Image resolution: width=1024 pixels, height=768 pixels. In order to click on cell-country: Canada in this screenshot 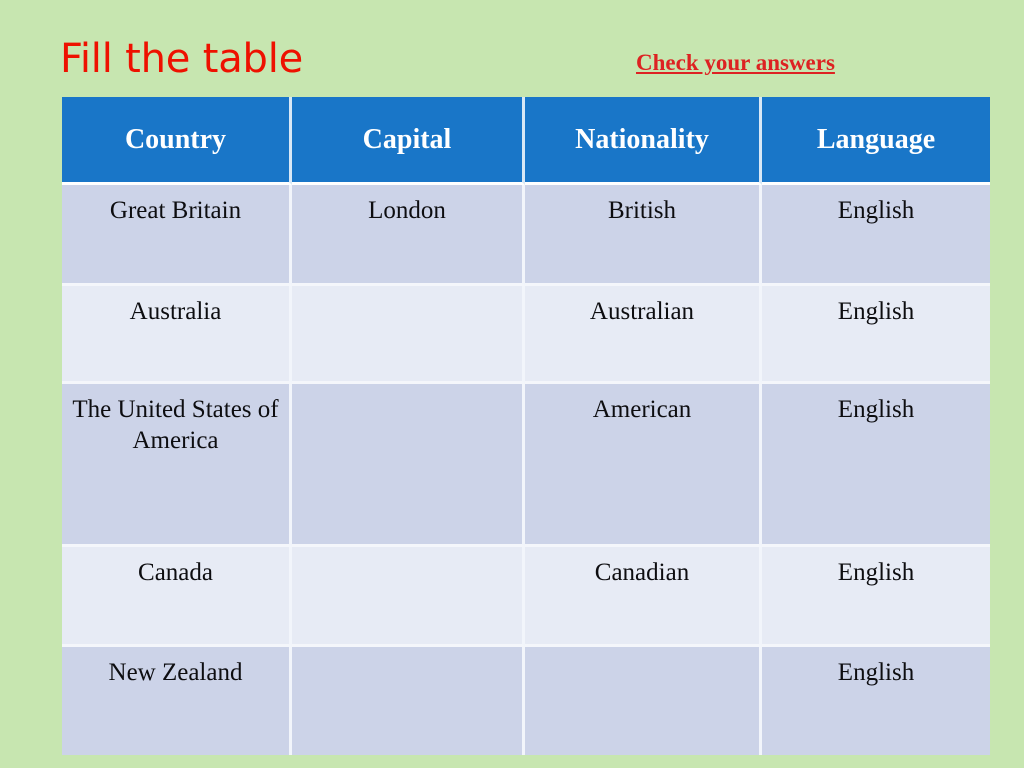, I will do `click(177, 597)`.